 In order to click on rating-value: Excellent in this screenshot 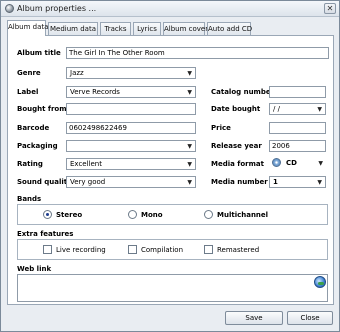, I will do `click(86, 164)`.